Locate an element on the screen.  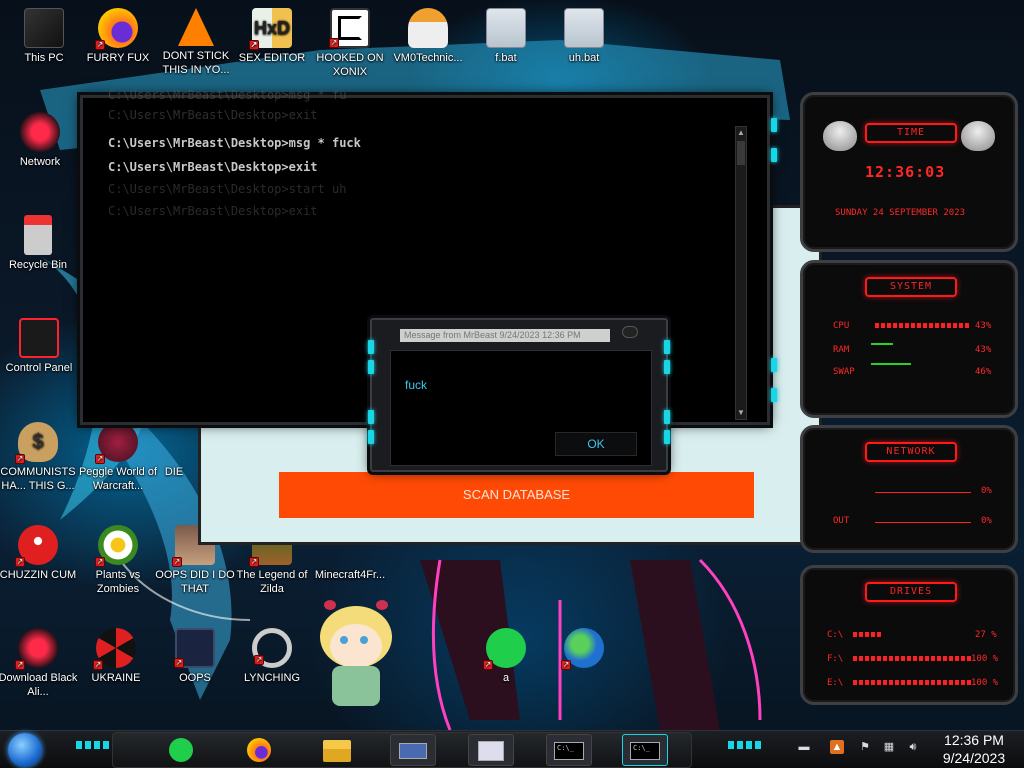
tray-app-icon: ▲ is located at coordinates (837, 747).